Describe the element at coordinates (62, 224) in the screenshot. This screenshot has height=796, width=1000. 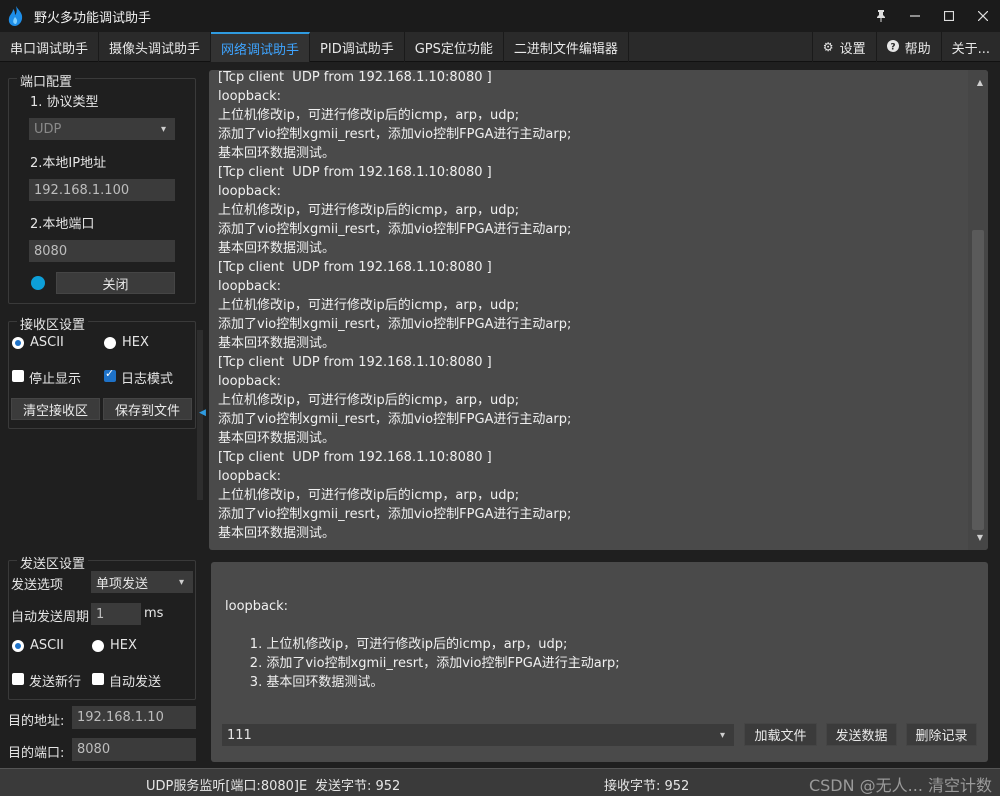
I see `local-port-label: 2.本地端口` at that location.